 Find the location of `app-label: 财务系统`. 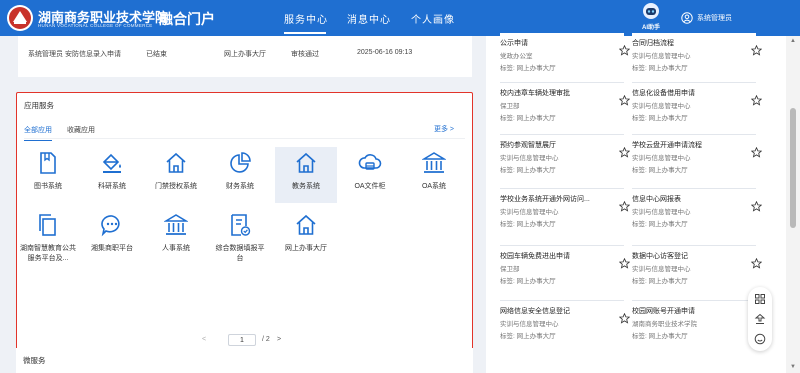

app-label: 财务系统 is located at coordinates (240, 186).